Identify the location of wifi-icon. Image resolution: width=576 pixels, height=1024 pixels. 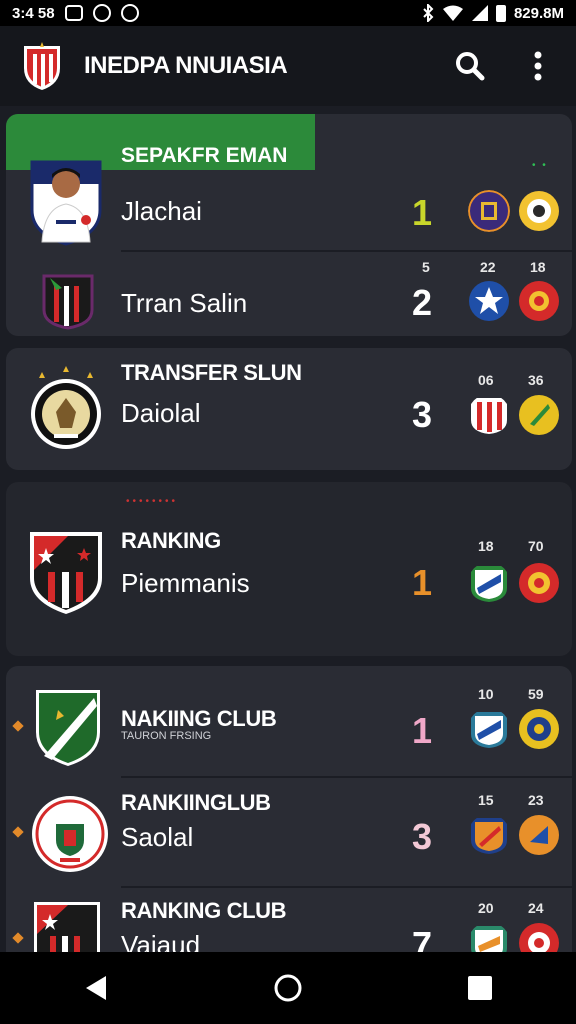
(452, 13).